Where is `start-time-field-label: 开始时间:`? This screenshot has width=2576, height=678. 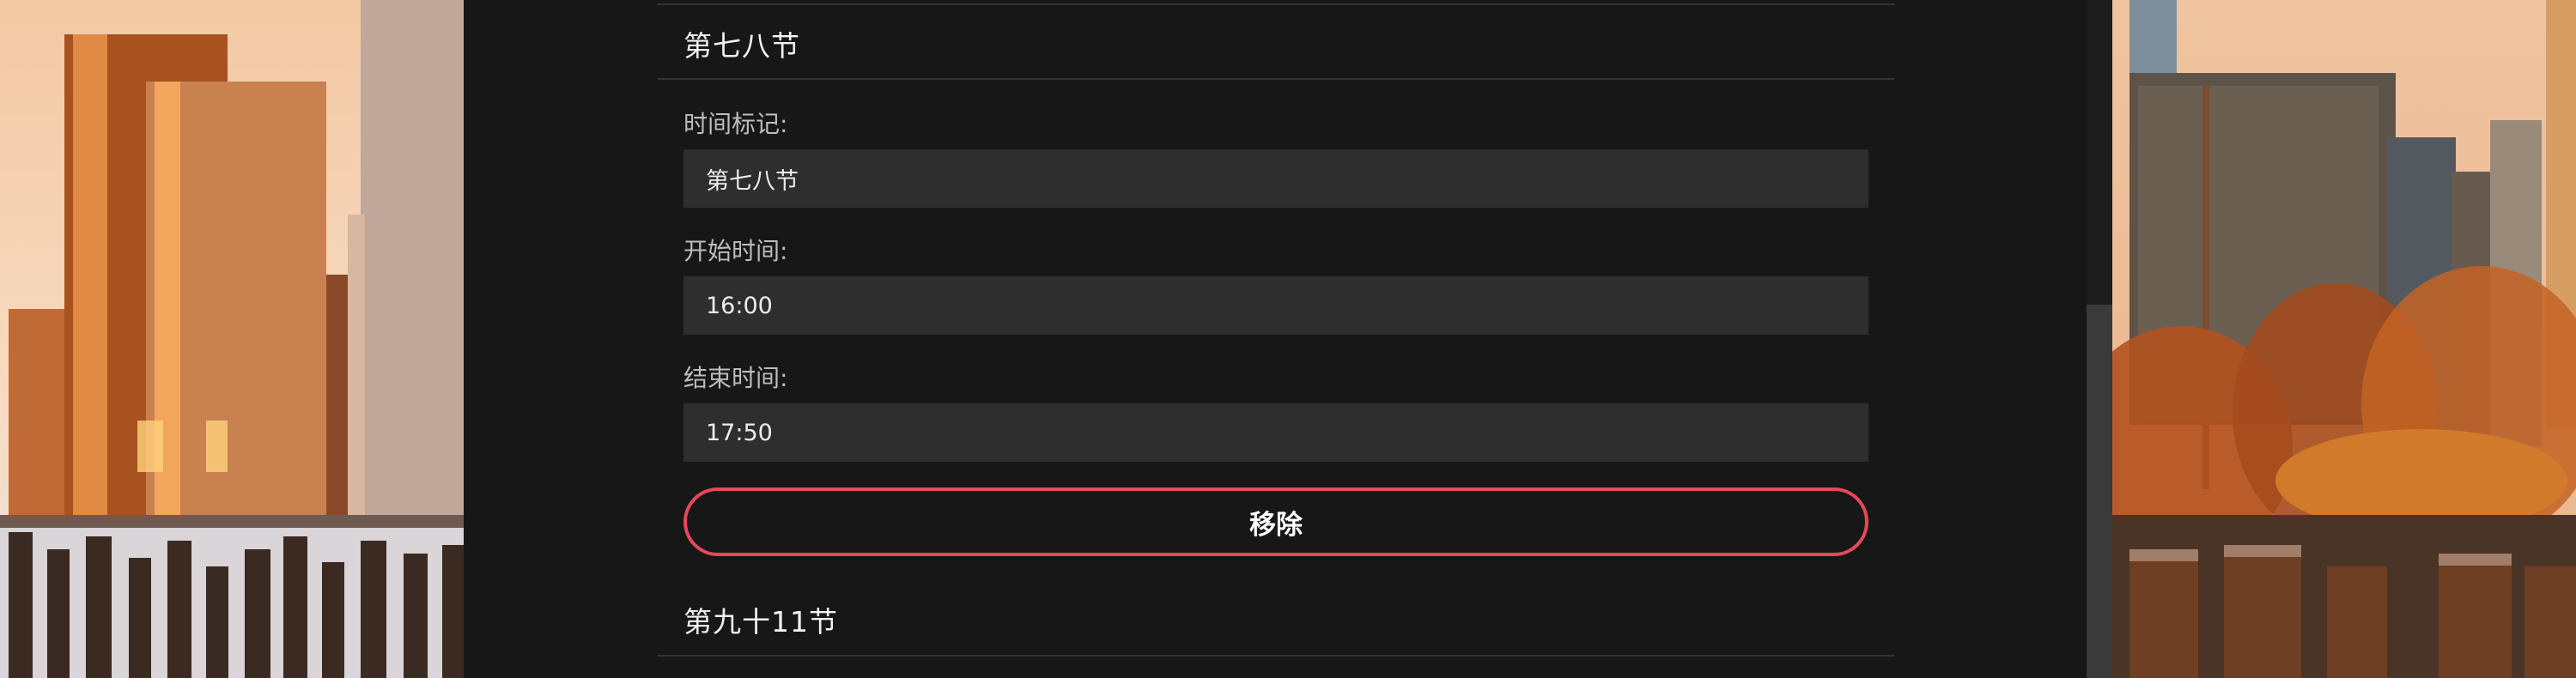 start-time-field-label: 开始时间: is located at coordinates (735, 251).